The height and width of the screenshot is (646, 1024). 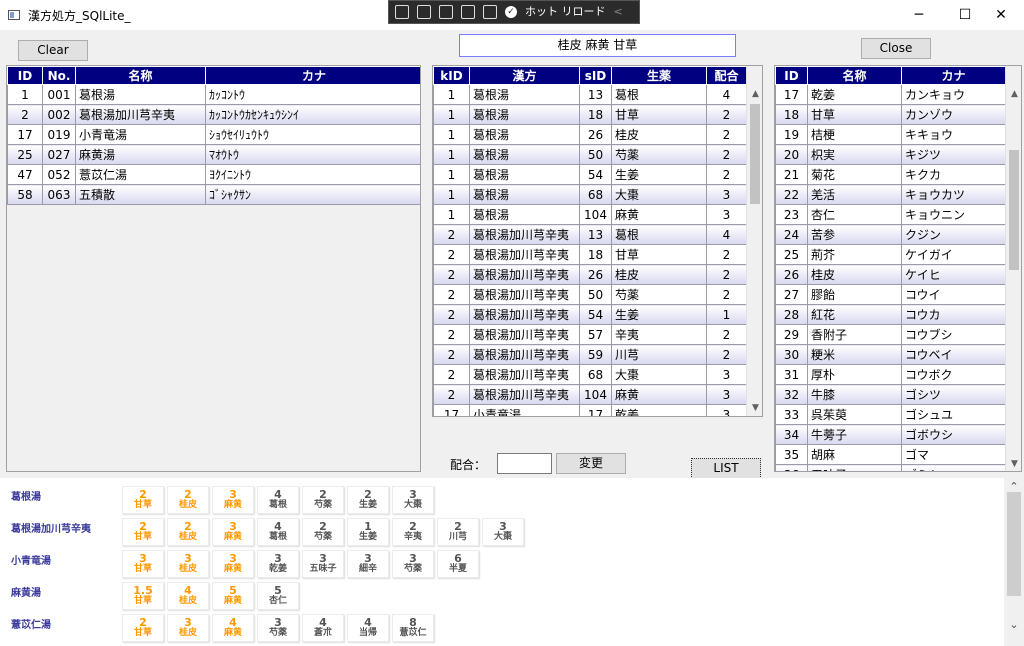 What do you see at coordinates (791, 394) in the screenshot?
I see `table-cell: 32` at bounding box center [791, 394].